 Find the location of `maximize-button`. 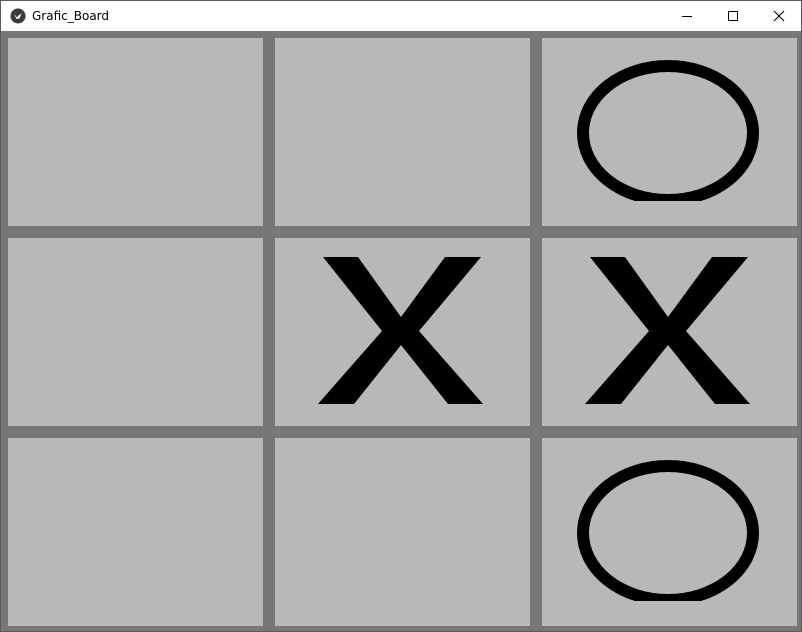

maximize-button is located at coordinates (733, 16).